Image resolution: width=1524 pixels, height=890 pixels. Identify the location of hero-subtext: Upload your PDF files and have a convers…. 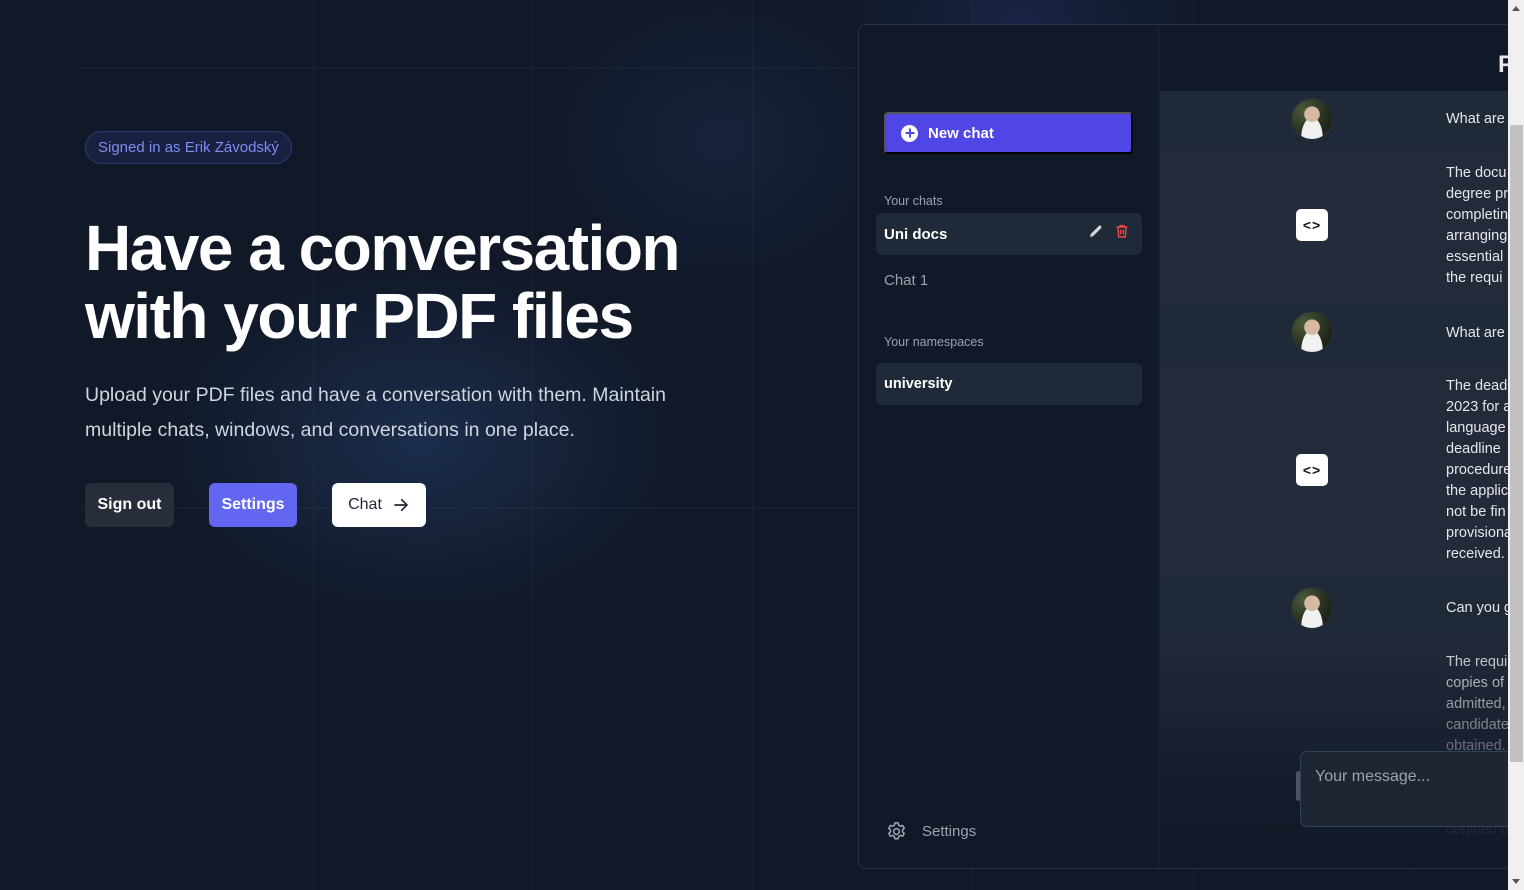
(375, 412).